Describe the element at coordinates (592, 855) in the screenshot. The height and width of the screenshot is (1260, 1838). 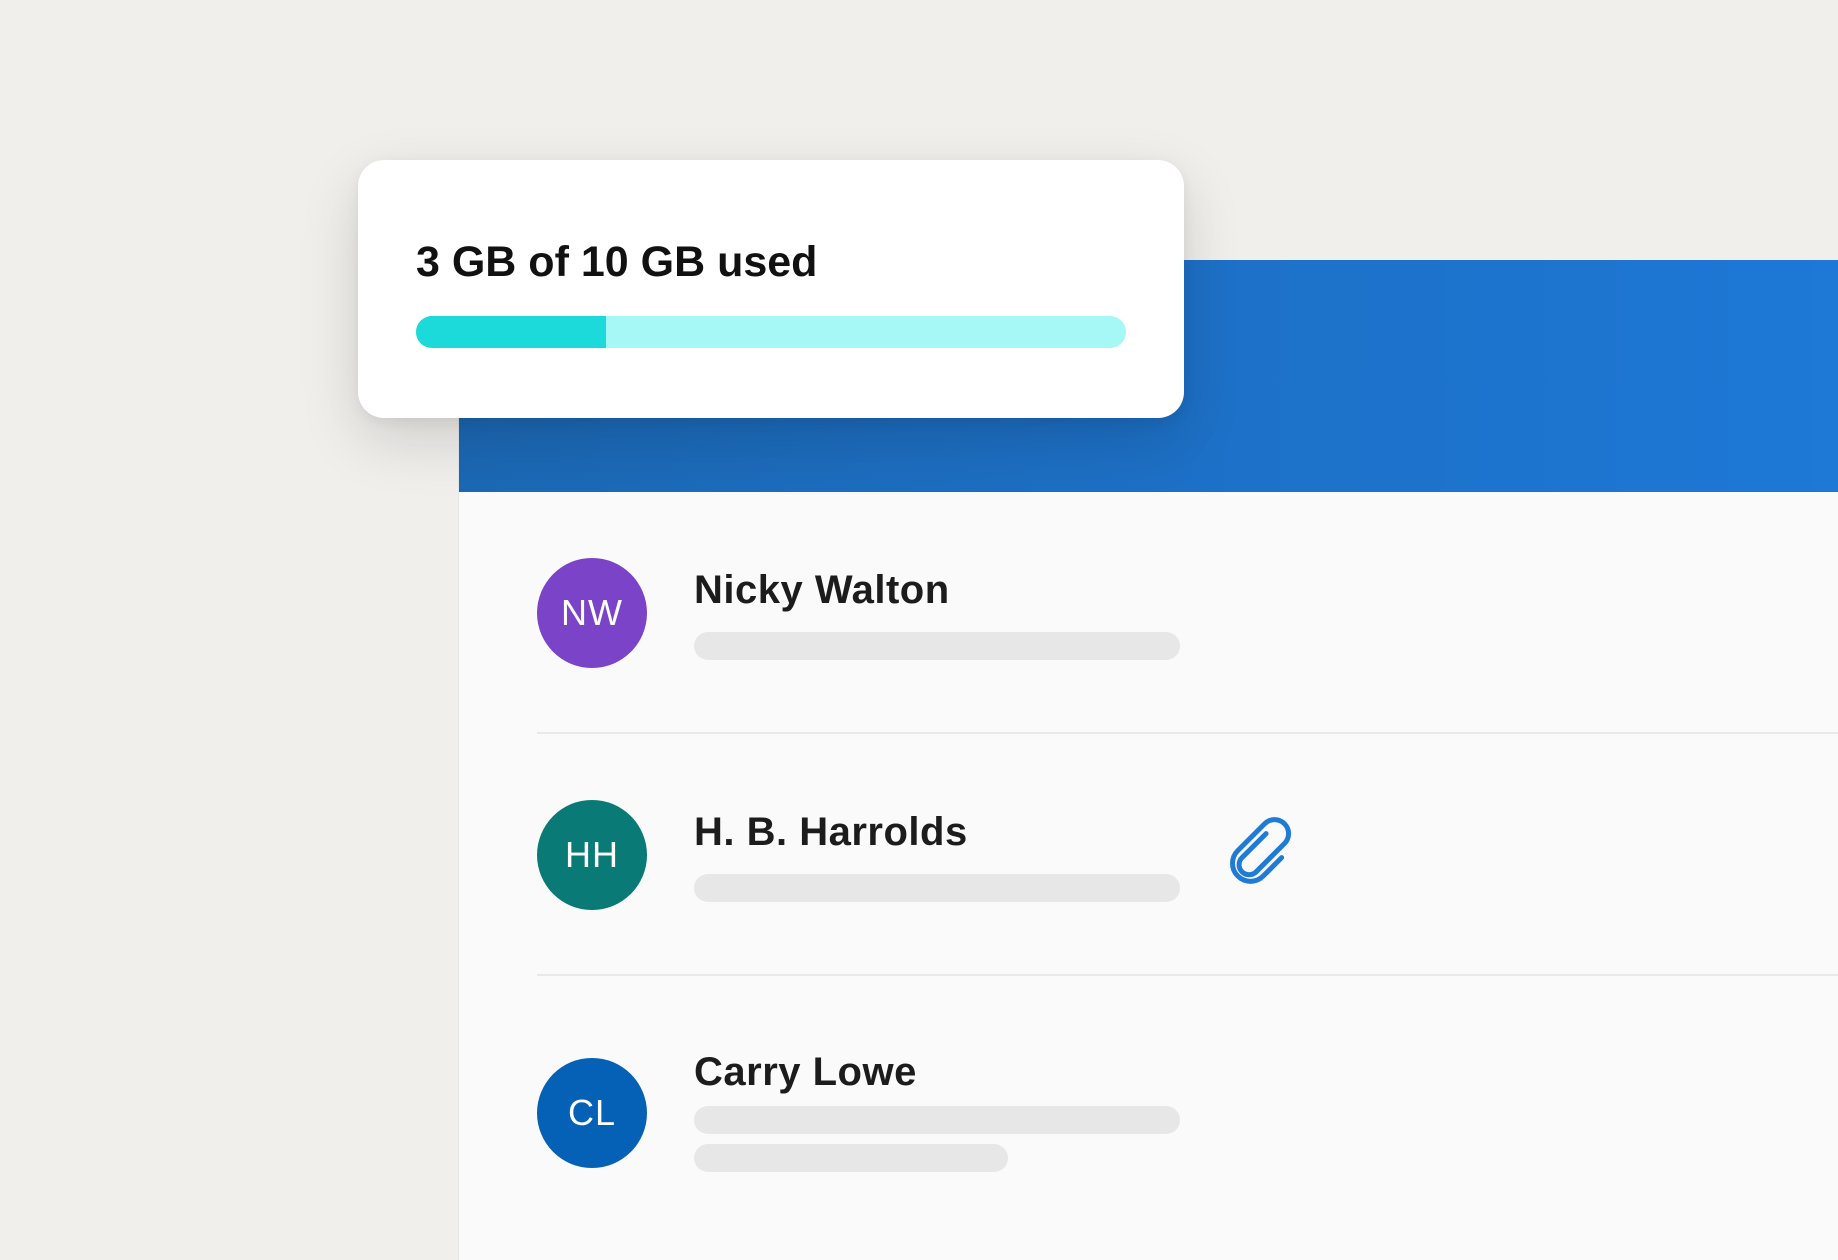
I see `avatar: HH` at that location.